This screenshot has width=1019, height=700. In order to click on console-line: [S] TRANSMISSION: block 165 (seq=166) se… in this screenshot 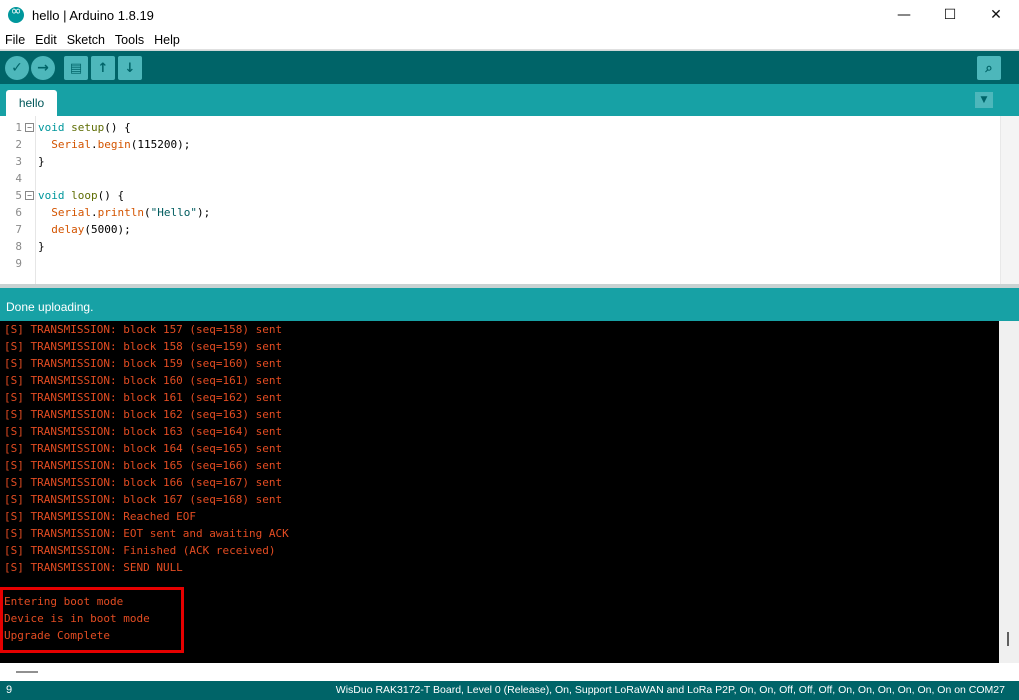, I will do `click(143, 465)`.